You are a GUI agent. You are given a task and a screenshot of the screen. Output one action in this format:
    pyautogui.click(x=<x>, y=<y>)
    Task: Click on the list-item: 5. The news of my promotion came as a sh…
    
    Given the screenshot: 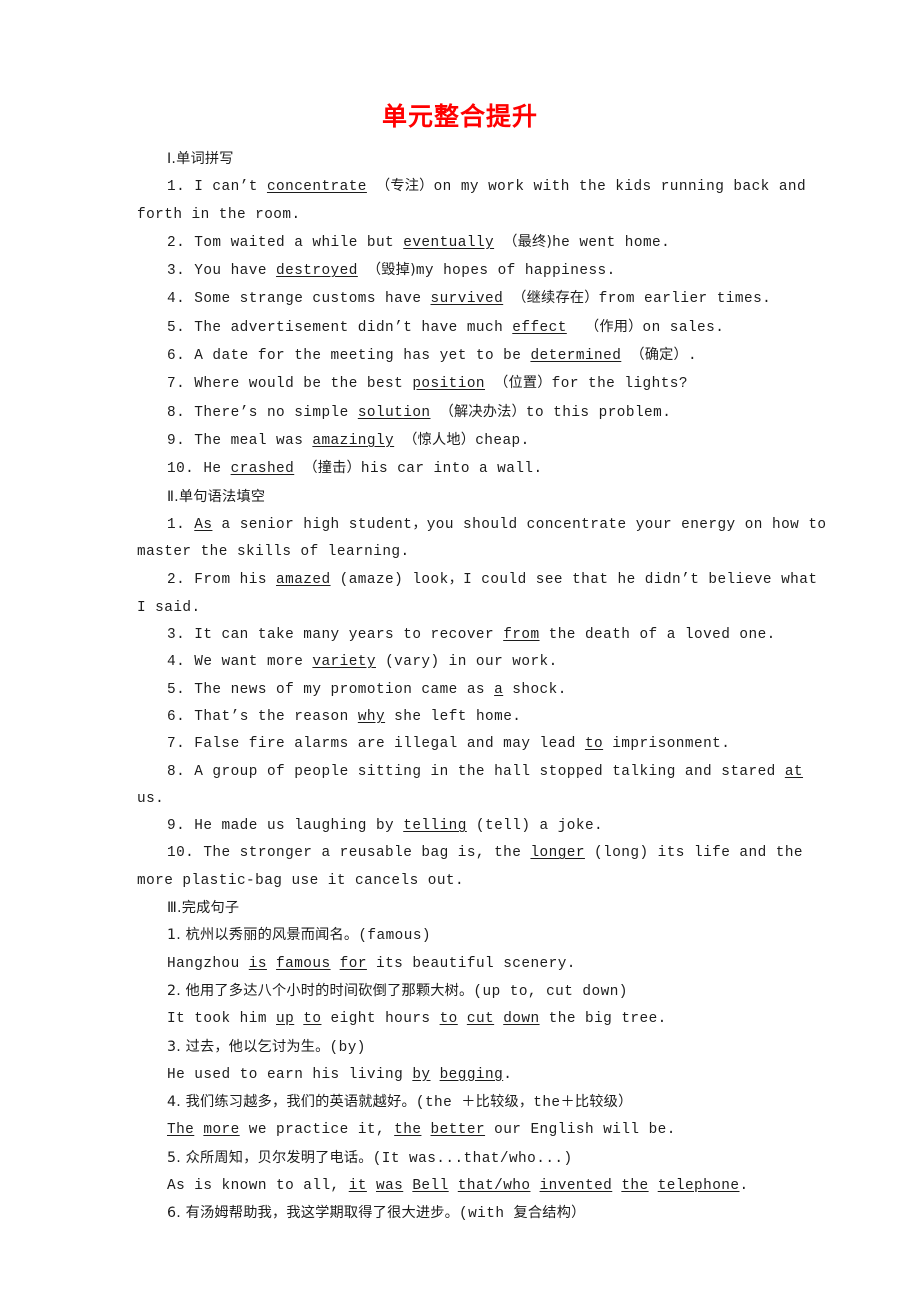 What is the action you would take?
    pyautogui.click(x=367, y=689)
    